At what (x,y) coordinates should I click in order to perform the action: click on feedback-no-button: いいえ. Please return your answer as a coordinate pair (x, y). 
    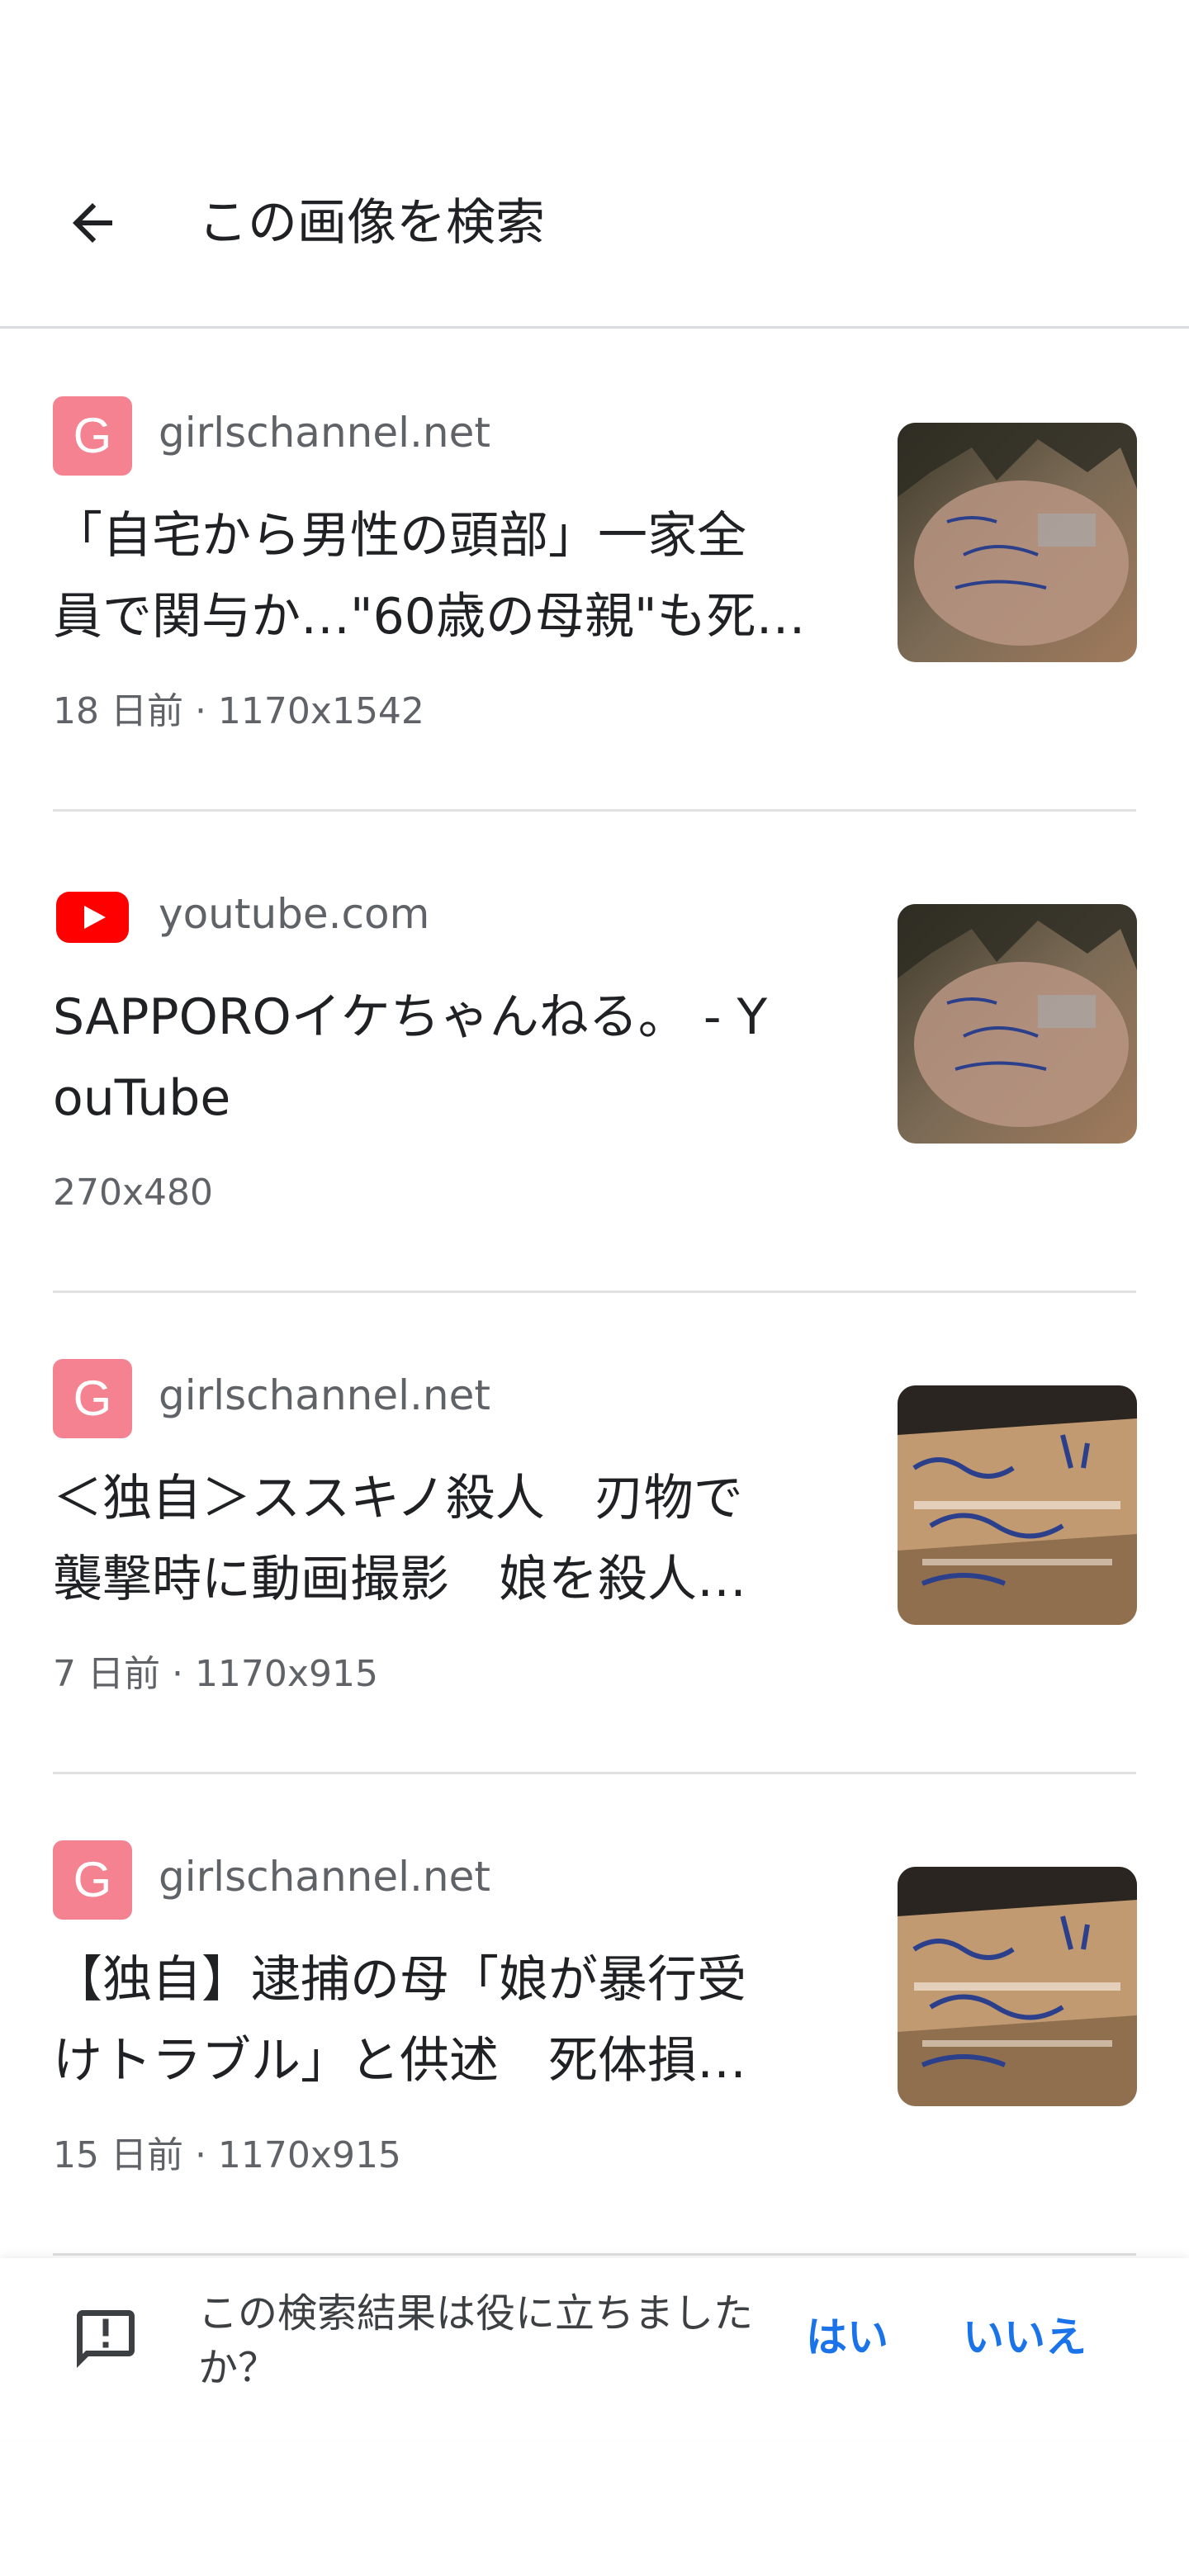
    Looking at the image, I should click on (1025, 2337).